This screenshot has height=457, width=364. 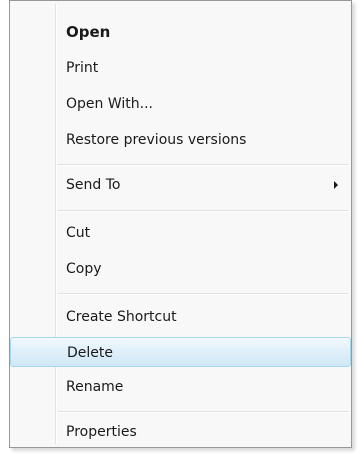 What do you see at coordinates (336, 185) in the screenshot?
I see `chevron-right-icon` at bounding box center [336, 185].